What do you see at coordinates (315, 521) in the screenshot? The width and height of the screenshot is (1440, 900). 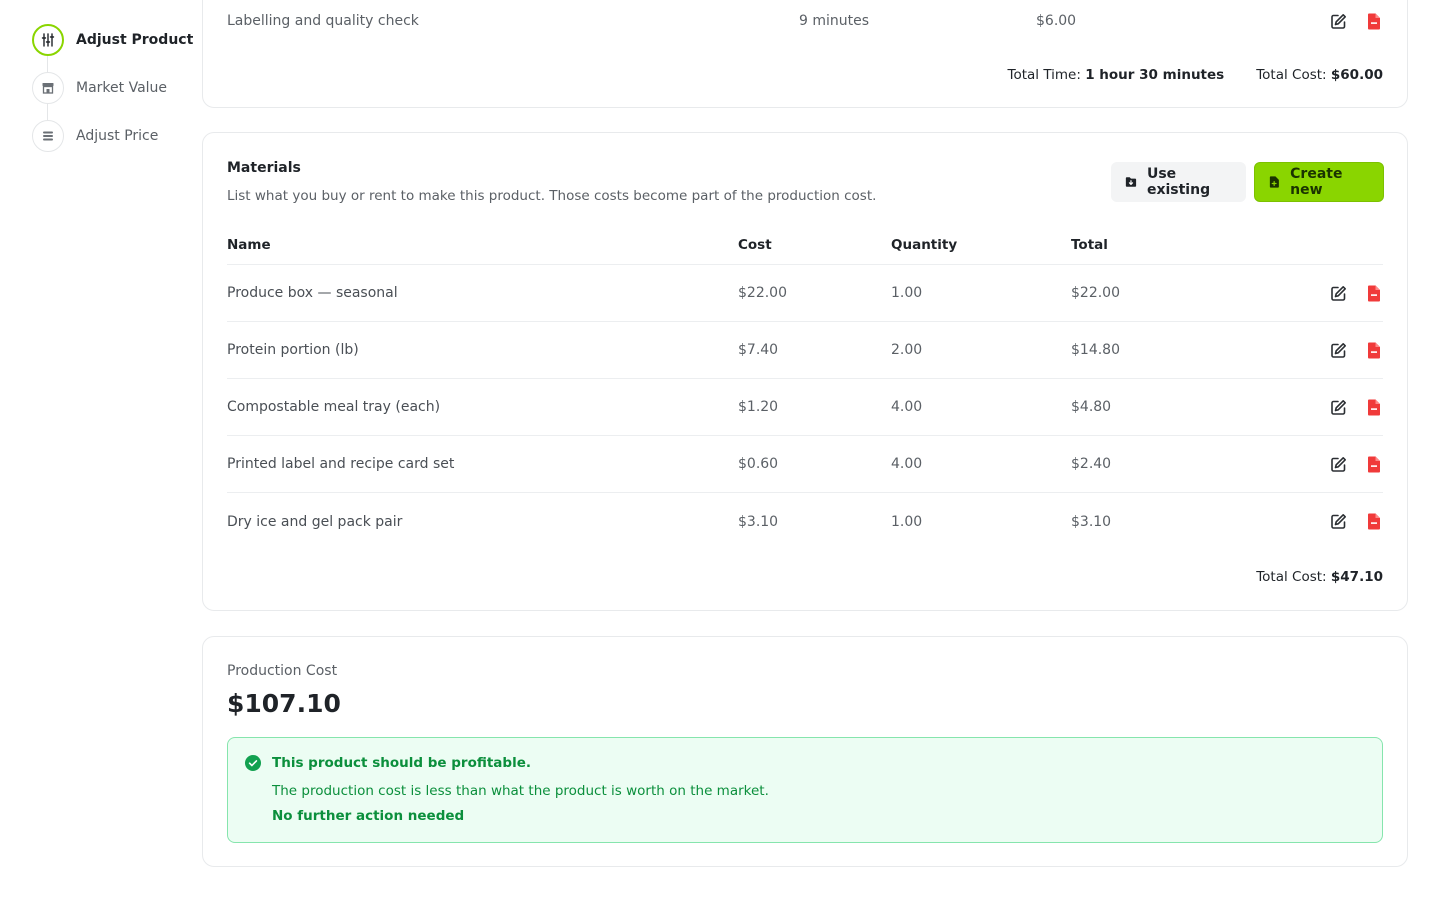 I see `material-name: Dry ice and gel pack pair` at bounding box center [315, 521].